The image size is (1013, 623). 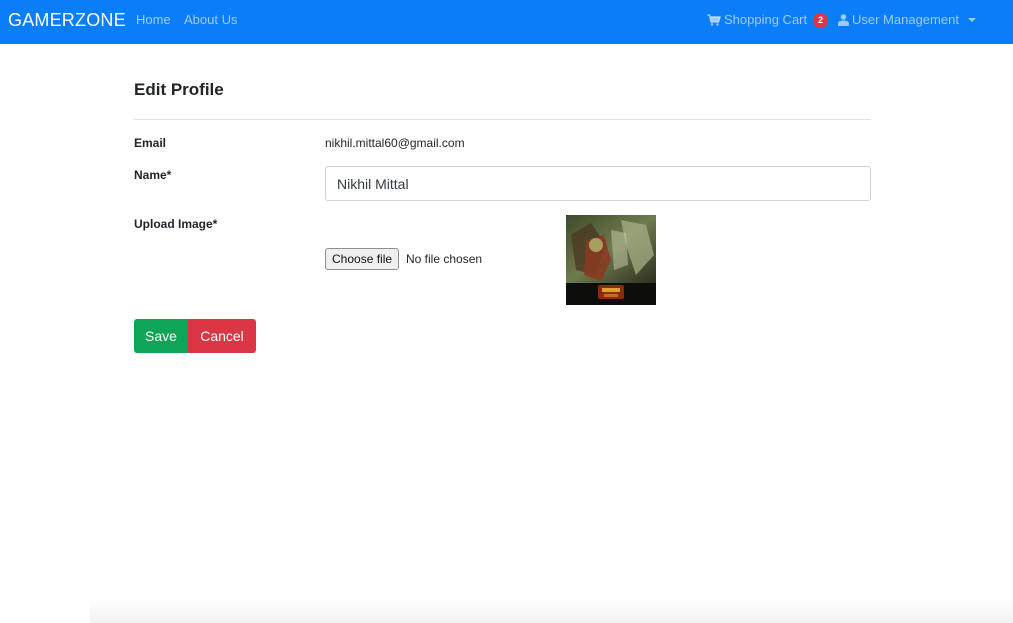 What do you see at coordinates (551, 610) in the screenshot?
I see `footer-shadow` at bounding box center [551, 610].